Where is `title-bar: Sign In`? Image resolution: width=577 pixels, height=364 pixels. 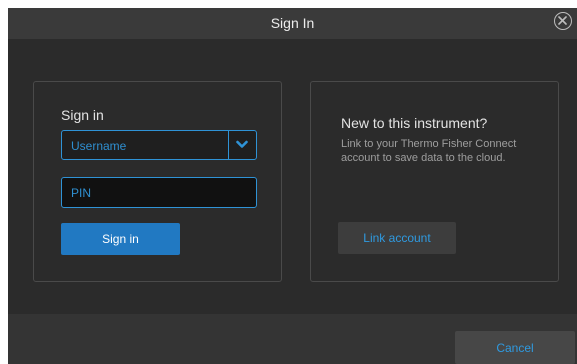
title-bar: Sign In is located at coordinates (292, 23).